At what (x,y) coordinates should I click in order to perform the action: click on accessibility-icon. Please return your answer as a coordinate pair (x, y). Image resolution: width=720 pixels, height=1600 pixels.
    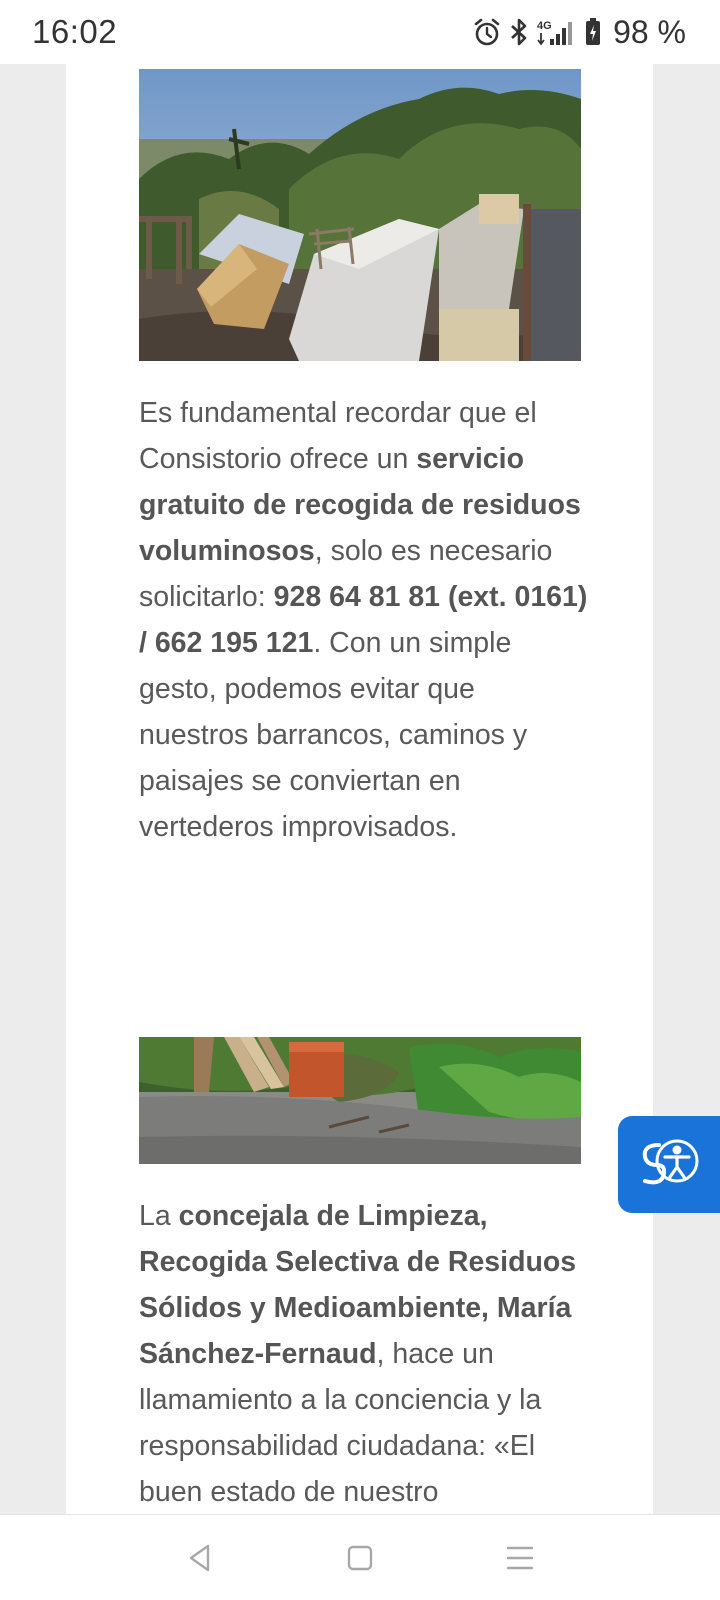
    Looking at the image, I should click on (670, 1164).